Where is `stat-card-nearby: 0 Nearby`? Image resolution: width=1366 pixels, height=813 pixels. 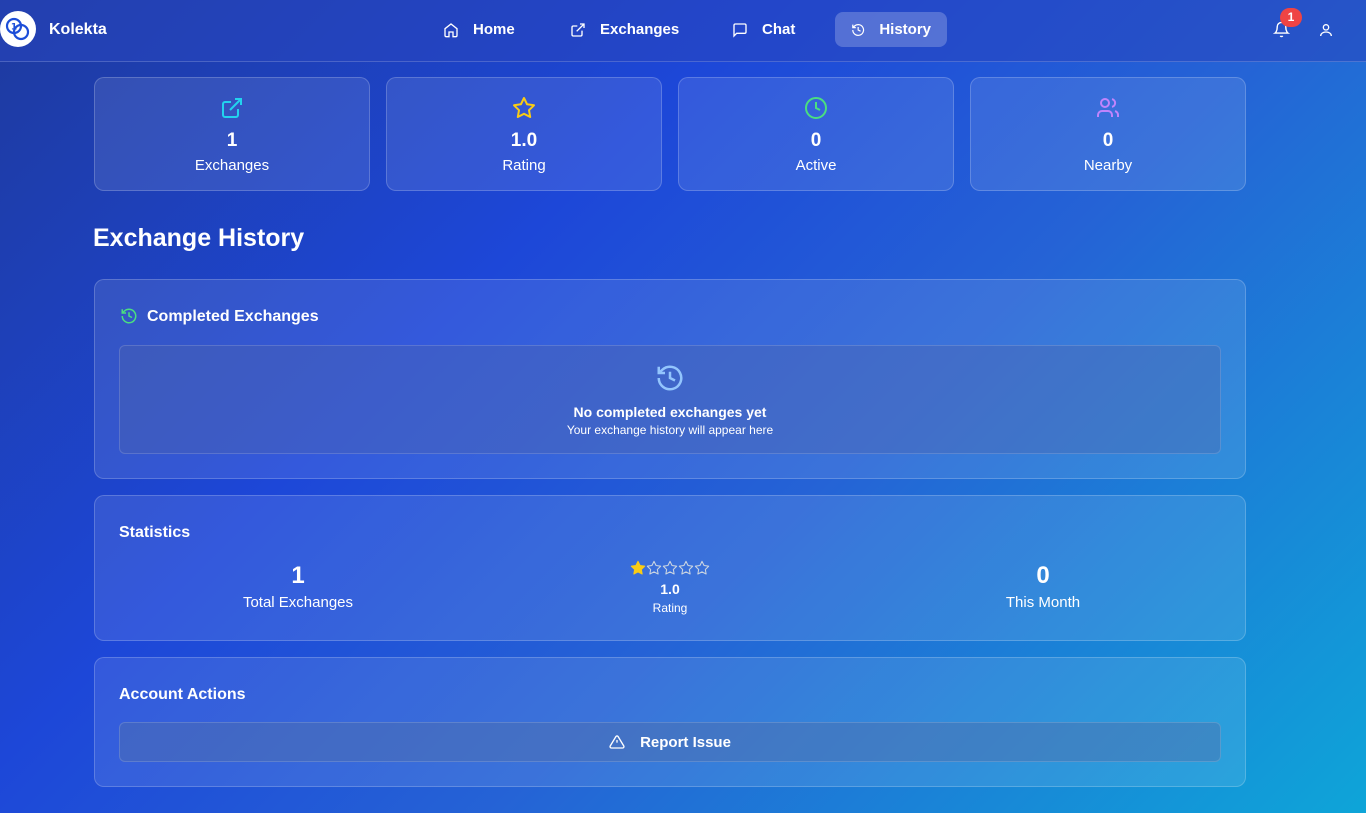
stat-card-nearby: 0 Nearby is located at coordinates (1108, 134).